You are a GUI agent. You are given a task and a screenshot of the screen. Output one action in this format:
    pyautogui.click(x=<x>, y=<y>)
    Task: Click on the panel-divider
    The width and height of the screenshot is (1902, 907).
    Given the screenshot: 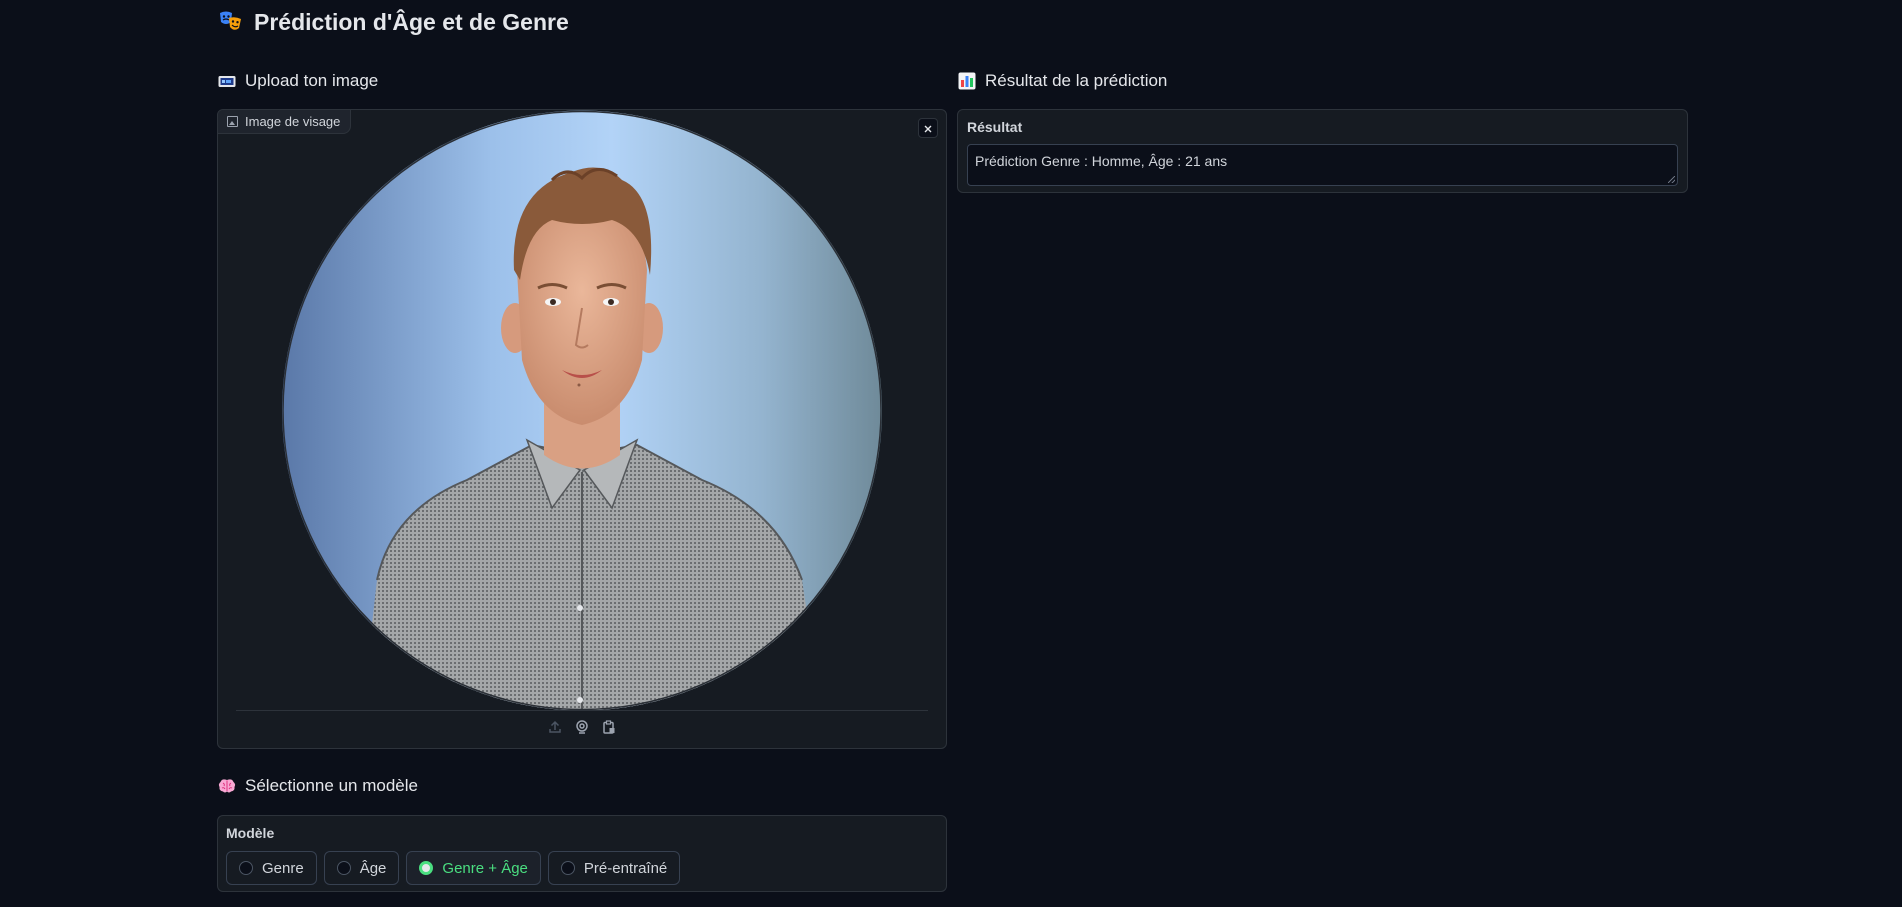 What is the action you would take?
    pyautogui.click(x=582, y=710)
    